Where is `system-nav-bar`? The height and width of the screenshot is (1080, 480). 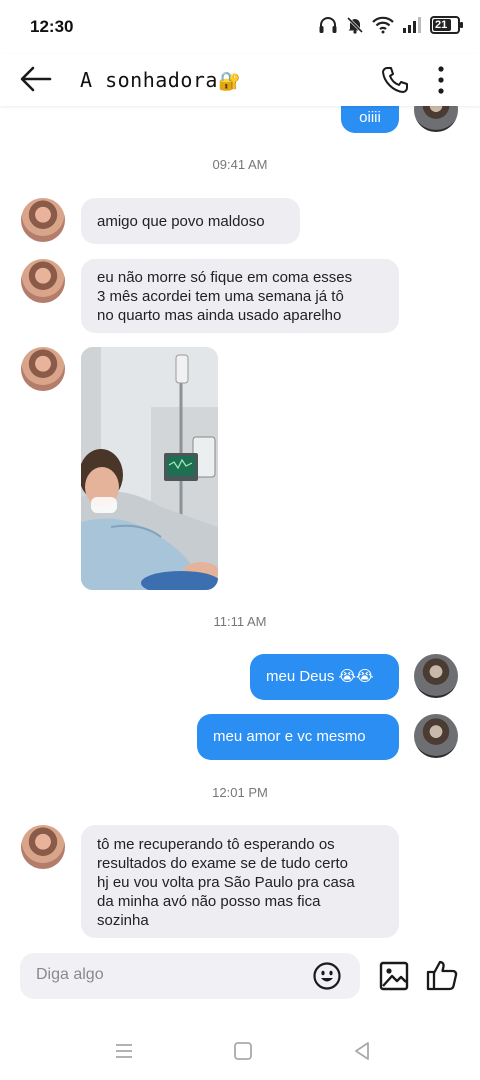 system-nav-bar is located at coordinates (240, 1050).